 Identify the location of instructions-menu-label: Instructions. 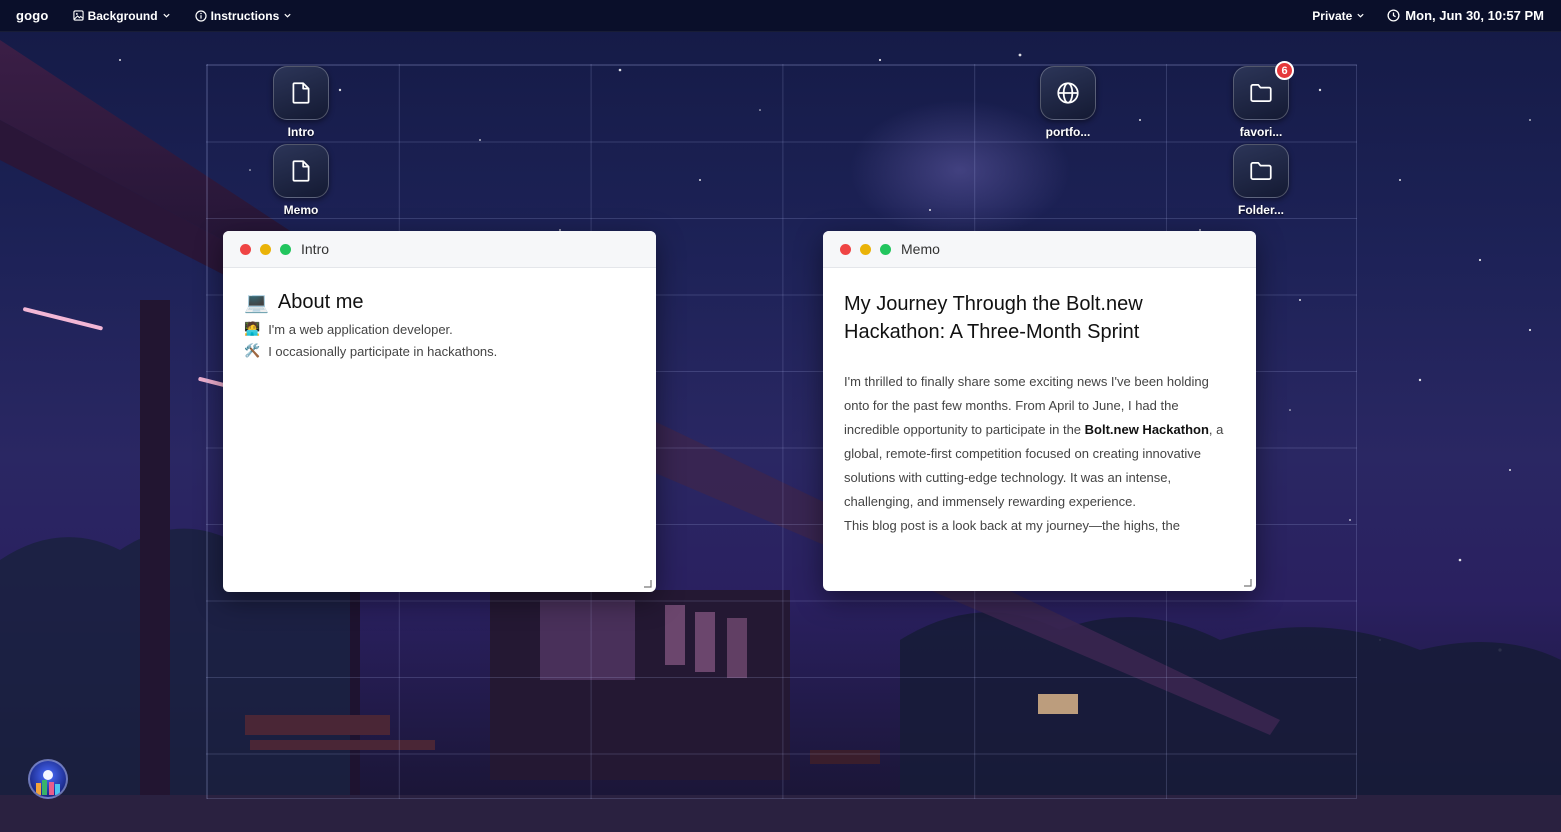
(245, 15).